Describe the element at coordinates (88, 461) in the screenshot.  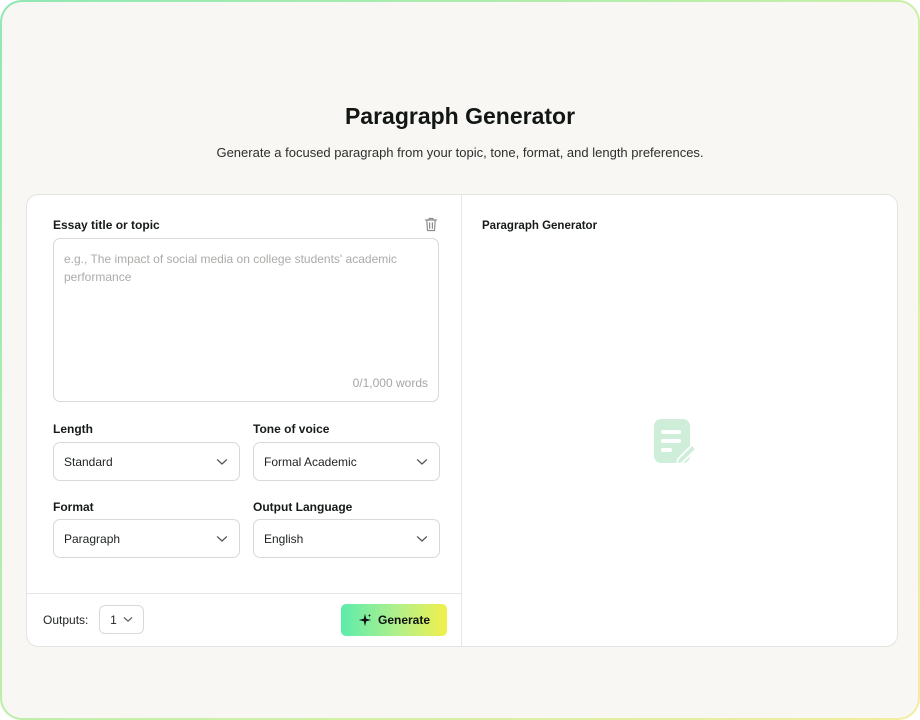
I see `length-value: Standard` at that location.